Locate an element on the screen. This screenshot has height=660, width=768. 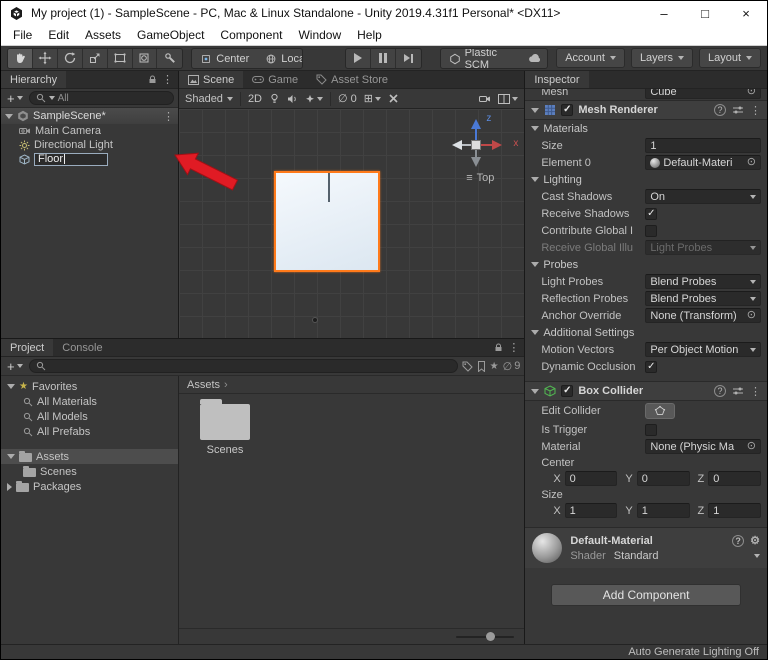
thumbnail-size-slider is located at coordinates (485, 636).